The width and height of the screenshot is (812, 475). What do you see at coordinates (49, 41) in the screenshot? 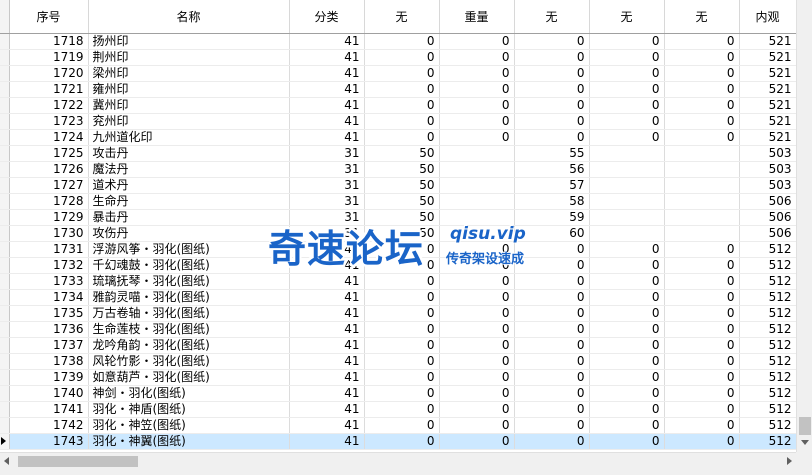
I see `cell-0: 1718` at bounding box center [49, 41].